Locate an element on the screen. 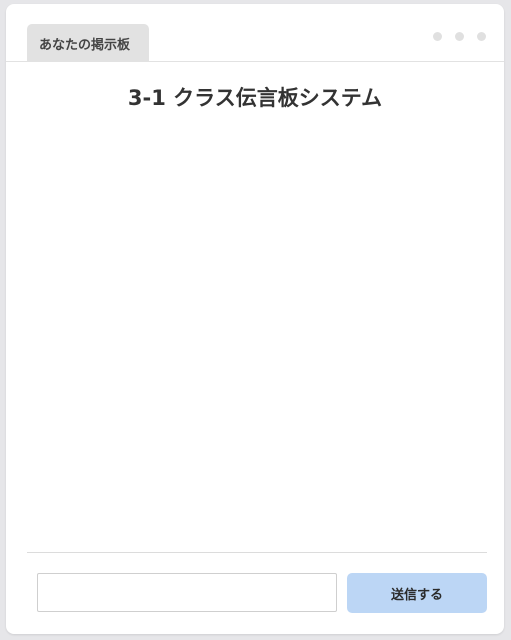 The image size is (511, 640). message-input is located at coordinates (187, 592).